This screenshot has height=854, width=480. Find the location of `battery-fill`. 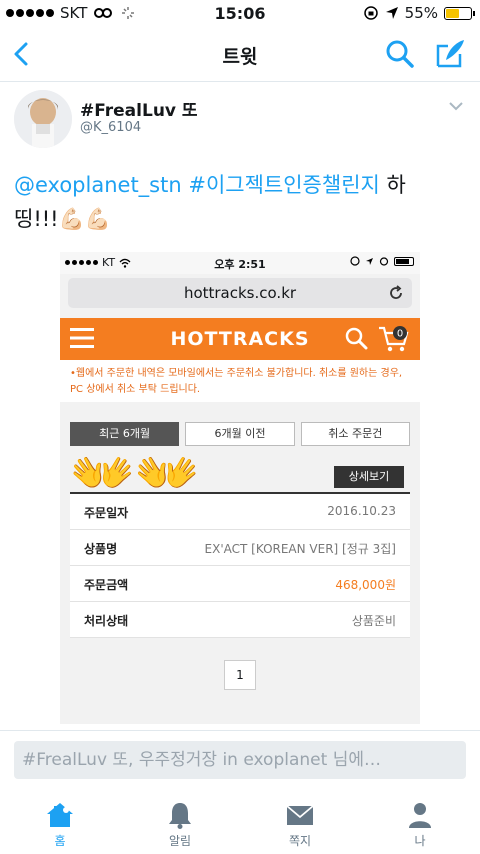

battery-fill is located at coordinates (453, 13).